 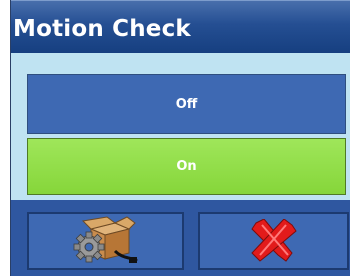 I want to click on cancel-button, so click(x=273, y=241).